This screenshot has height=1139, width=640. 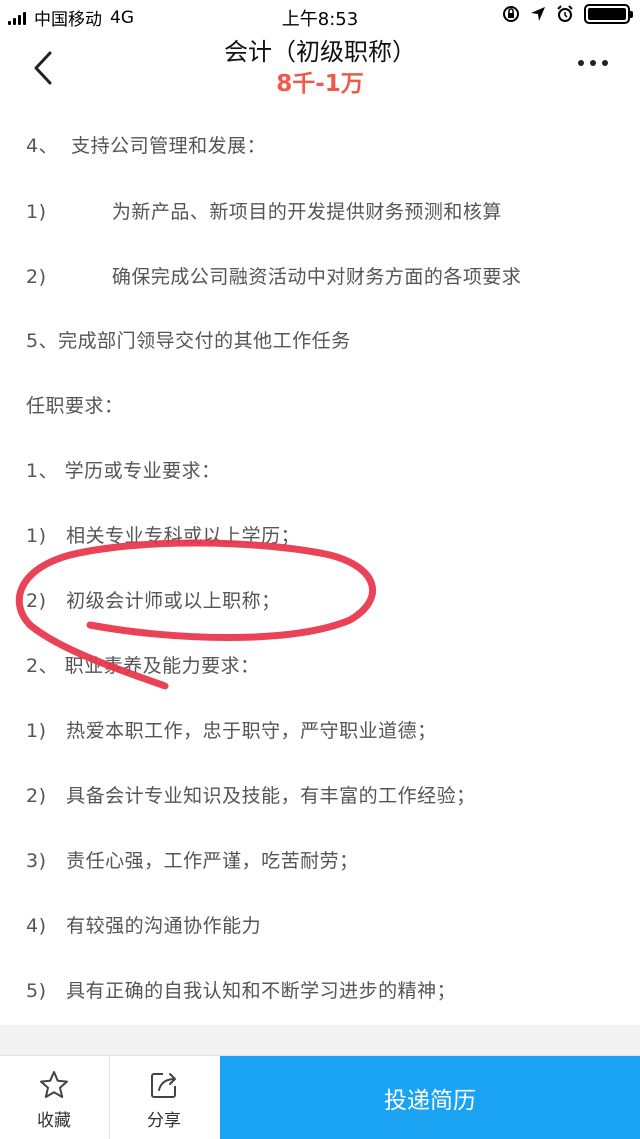 I want to click on share-button: 分享, so click(x=164, y=1097).